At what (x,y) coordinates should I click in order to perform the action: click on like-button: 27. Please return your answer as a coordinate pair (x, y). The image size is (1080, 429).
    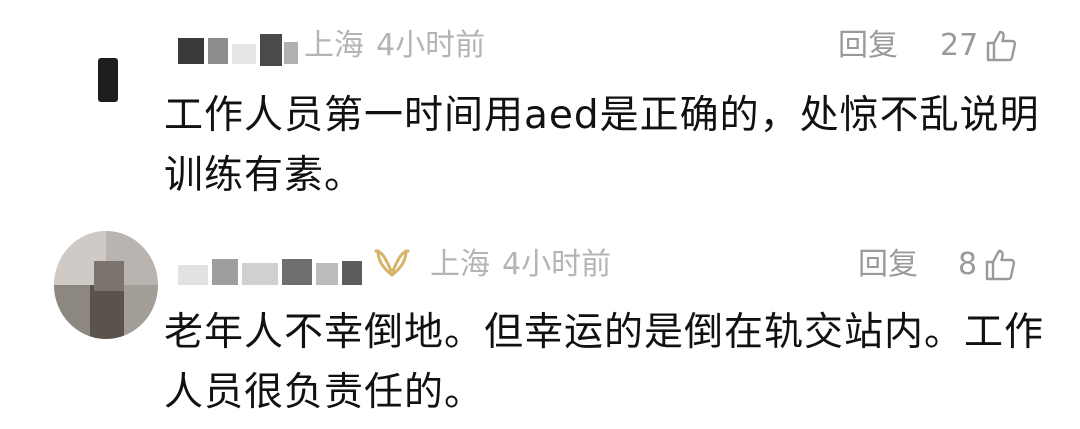
    Looking at the image, I should click on (979, 46).